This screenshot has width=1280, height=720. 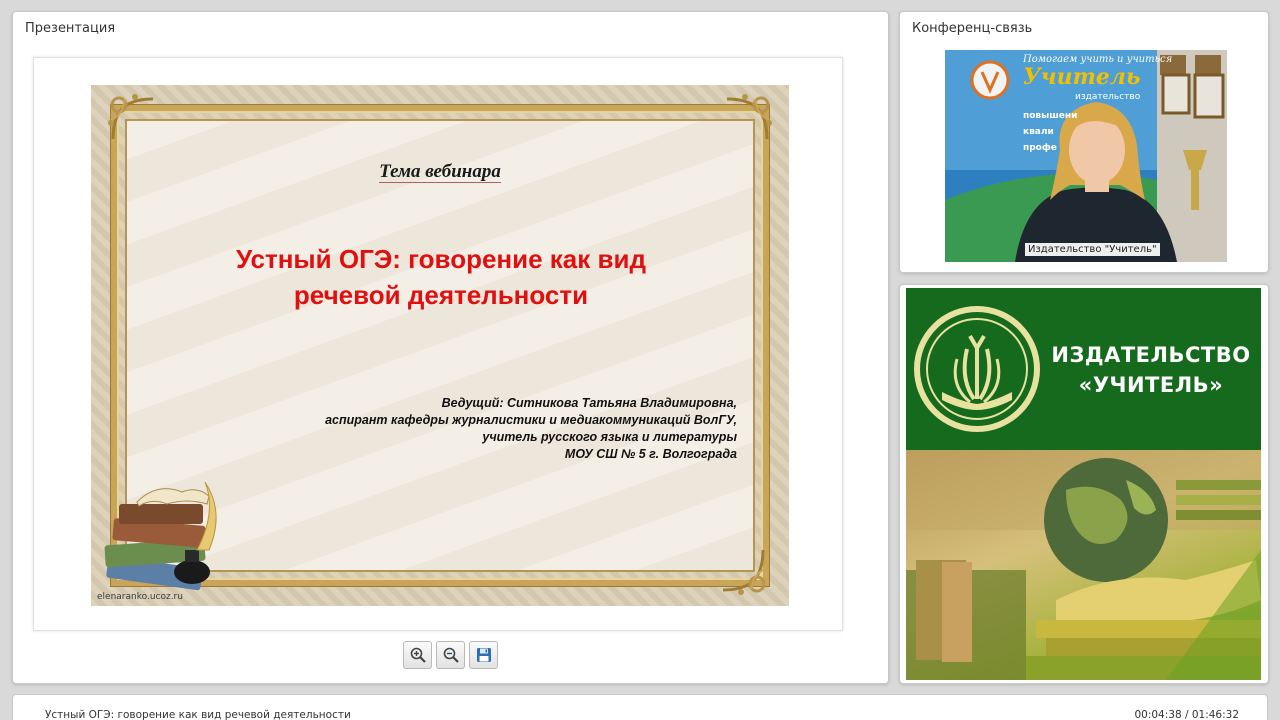 I want to click on zoom-in-icon, so click(x=418, y=655).